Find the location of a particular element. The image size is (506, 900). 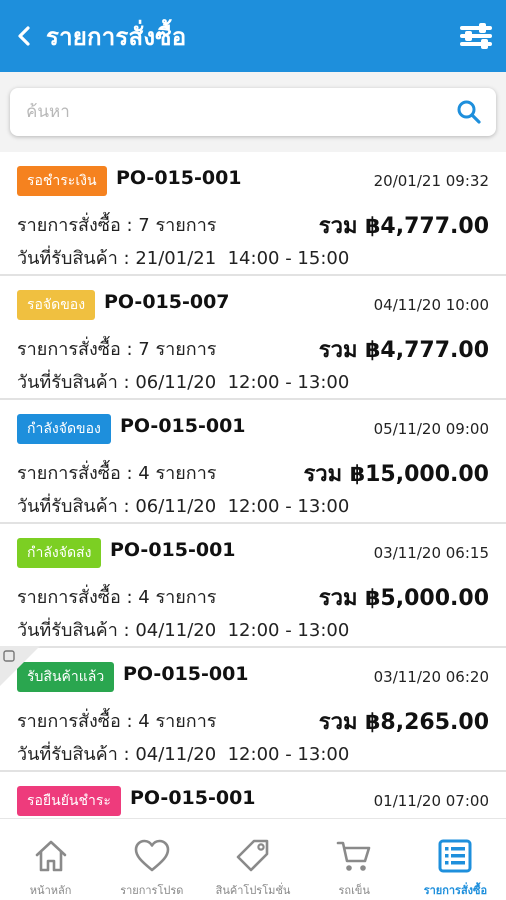

search-icon is located at coordinates (469, 112).